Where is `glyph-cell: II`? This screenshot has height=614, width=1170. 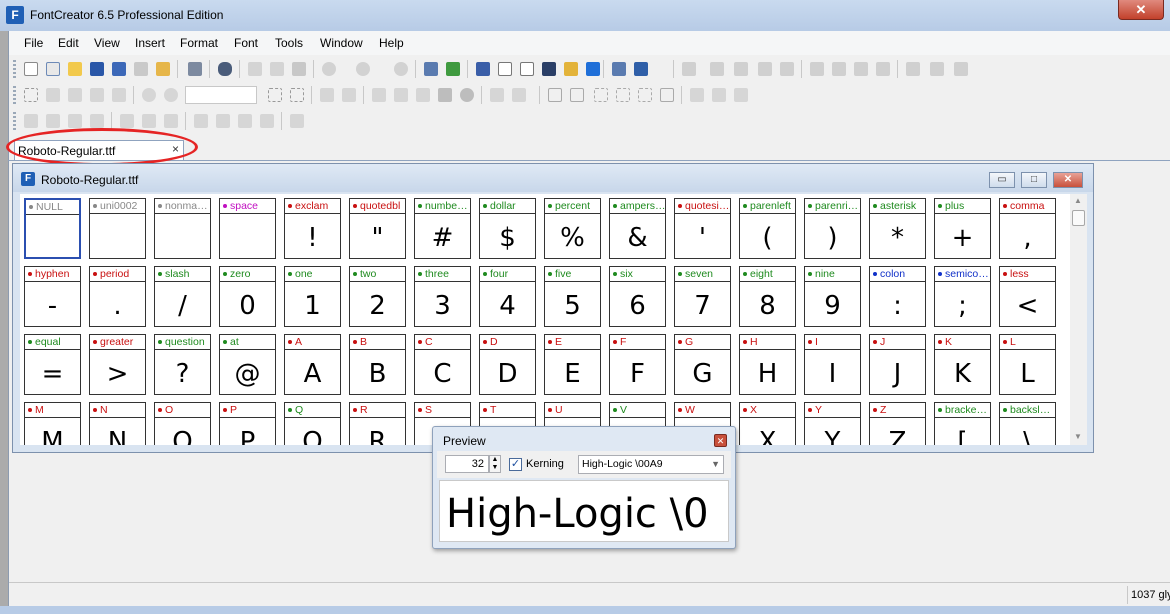 glyph-cell: II is located at coordinates (832, 364).